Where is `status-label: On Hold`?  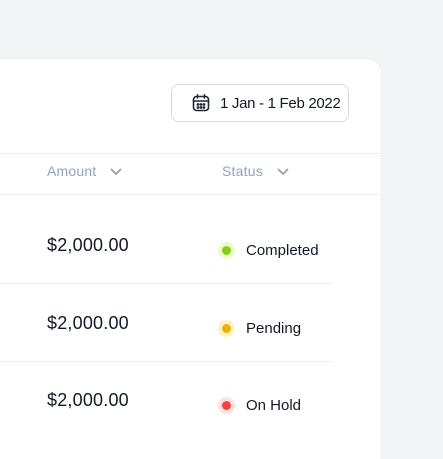 status-label: On Hold is located at coordinates (274, 405).